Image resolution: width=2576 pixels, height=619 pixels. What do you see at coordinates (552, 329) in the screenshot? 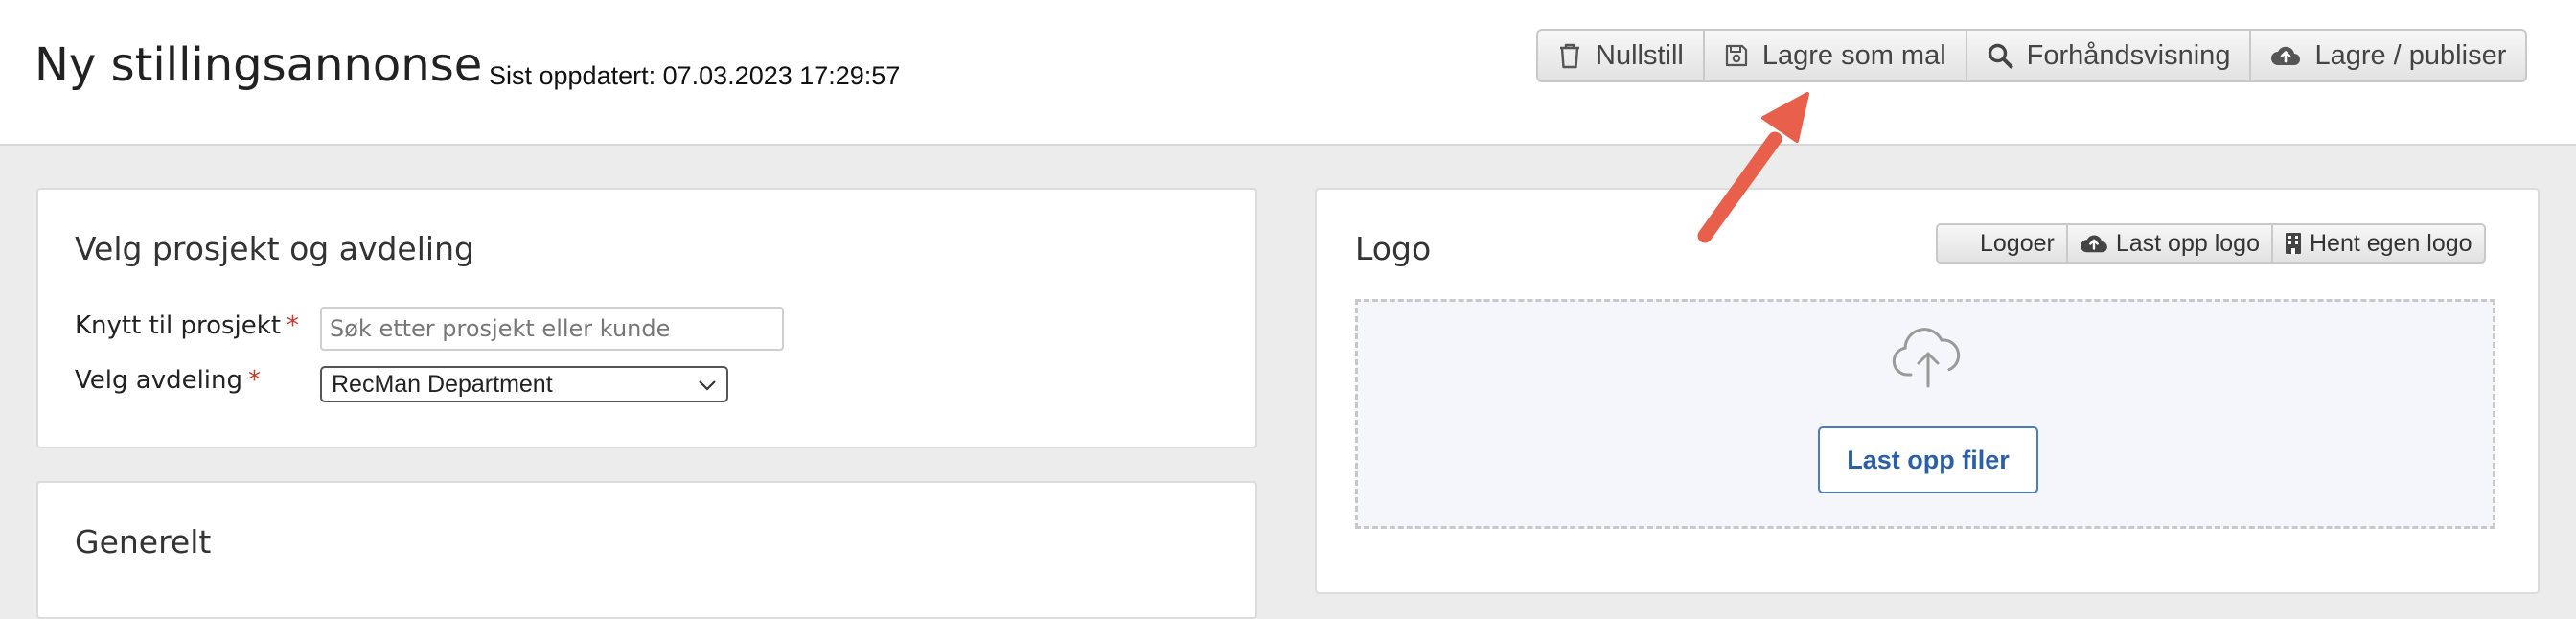
I see `project-search-input` at bounding box center [552, 329].